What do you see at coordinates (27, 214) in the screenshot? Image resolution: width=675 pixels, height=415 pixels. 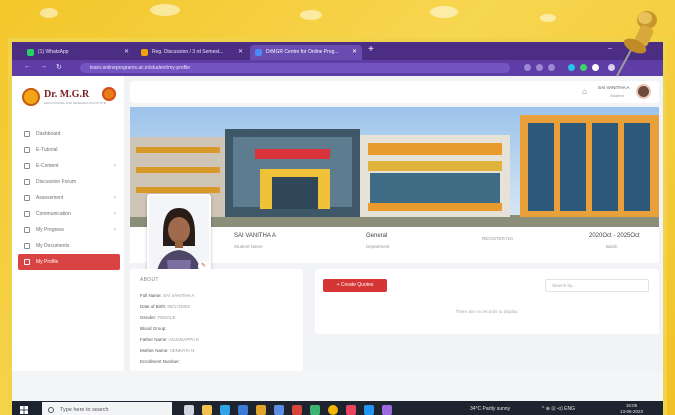 I see `communication-icon` at bounding box center [27, 214].